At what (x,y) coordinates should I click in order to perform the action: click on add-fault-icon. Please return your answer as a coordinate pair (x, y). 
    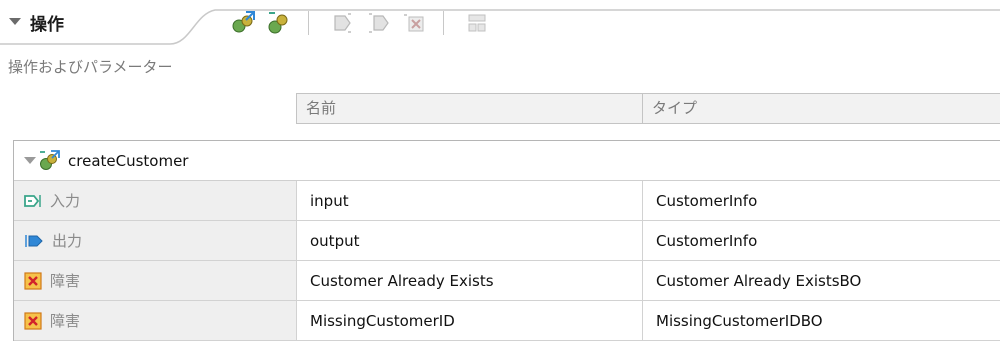
    Looking at the image, I should click on (414, 23).